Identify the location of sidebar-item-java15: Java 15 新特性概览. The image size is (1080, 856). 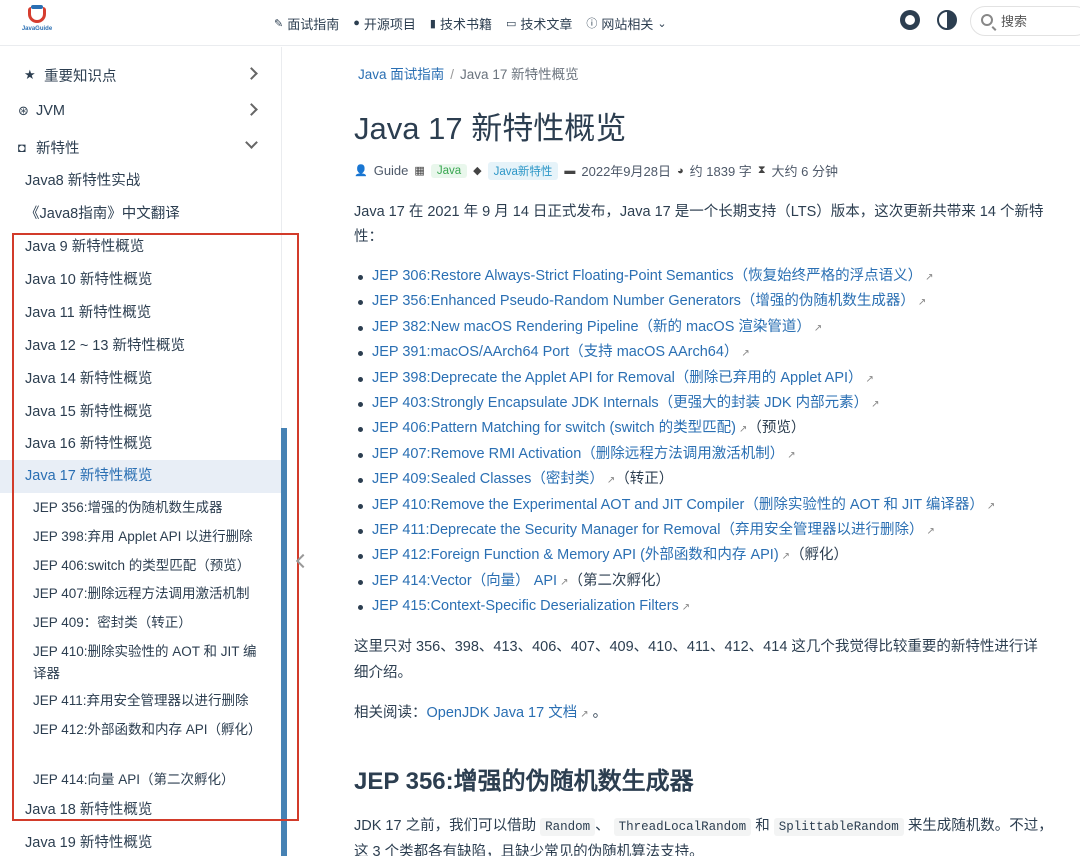
(141, 412).